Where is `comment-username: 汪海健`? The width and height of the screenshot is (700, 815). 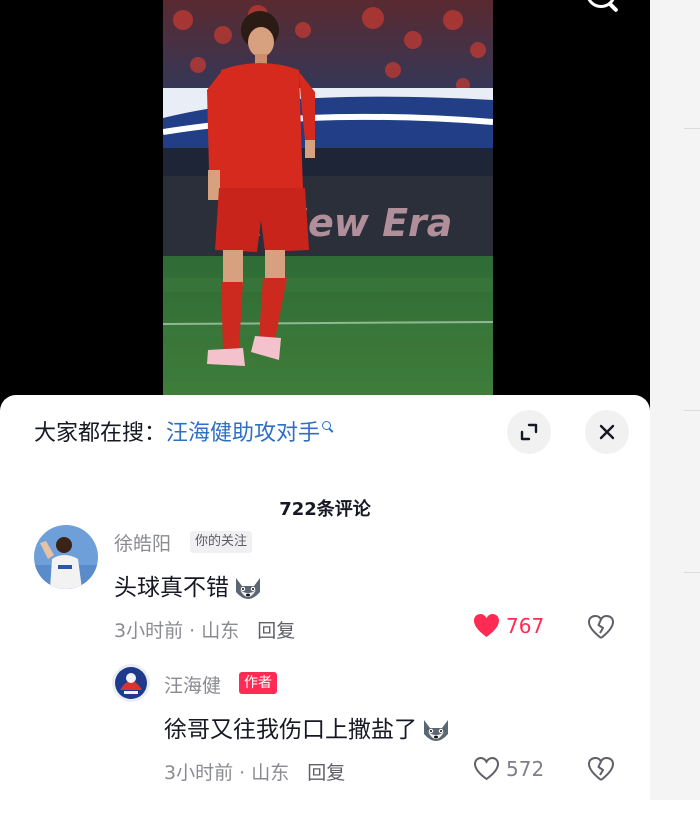 comment-username: 汪海健 is located at coordinates (192, 684).